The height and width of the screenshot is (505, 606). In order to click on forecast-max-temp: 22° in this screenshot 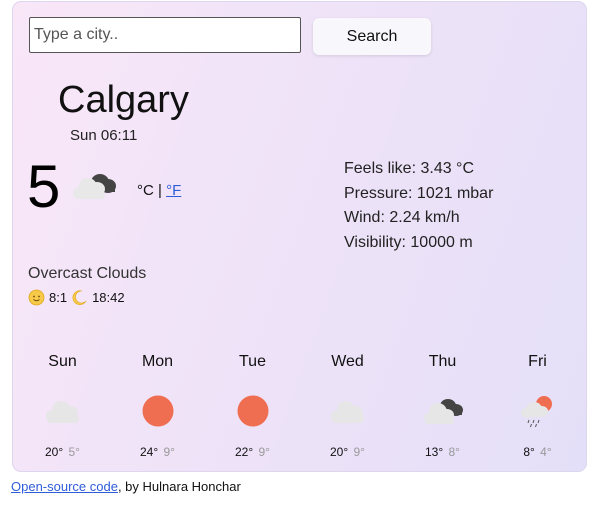, I will do `click(244, 452)`.